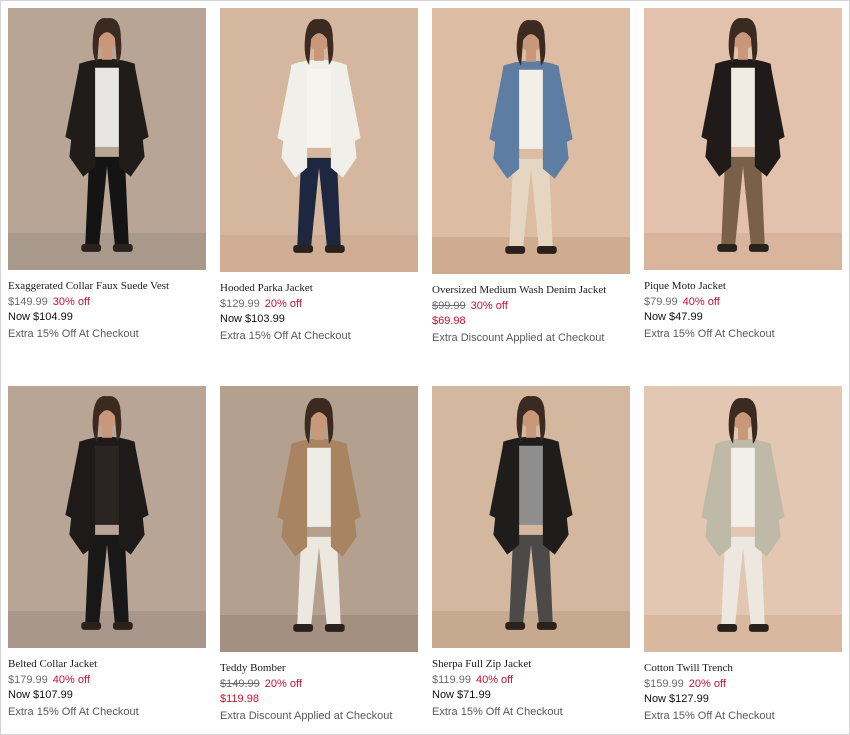 The height and width of the screenshot is (735, 850). I want to click on sale-price: Now $71.99, so click(461, 695).